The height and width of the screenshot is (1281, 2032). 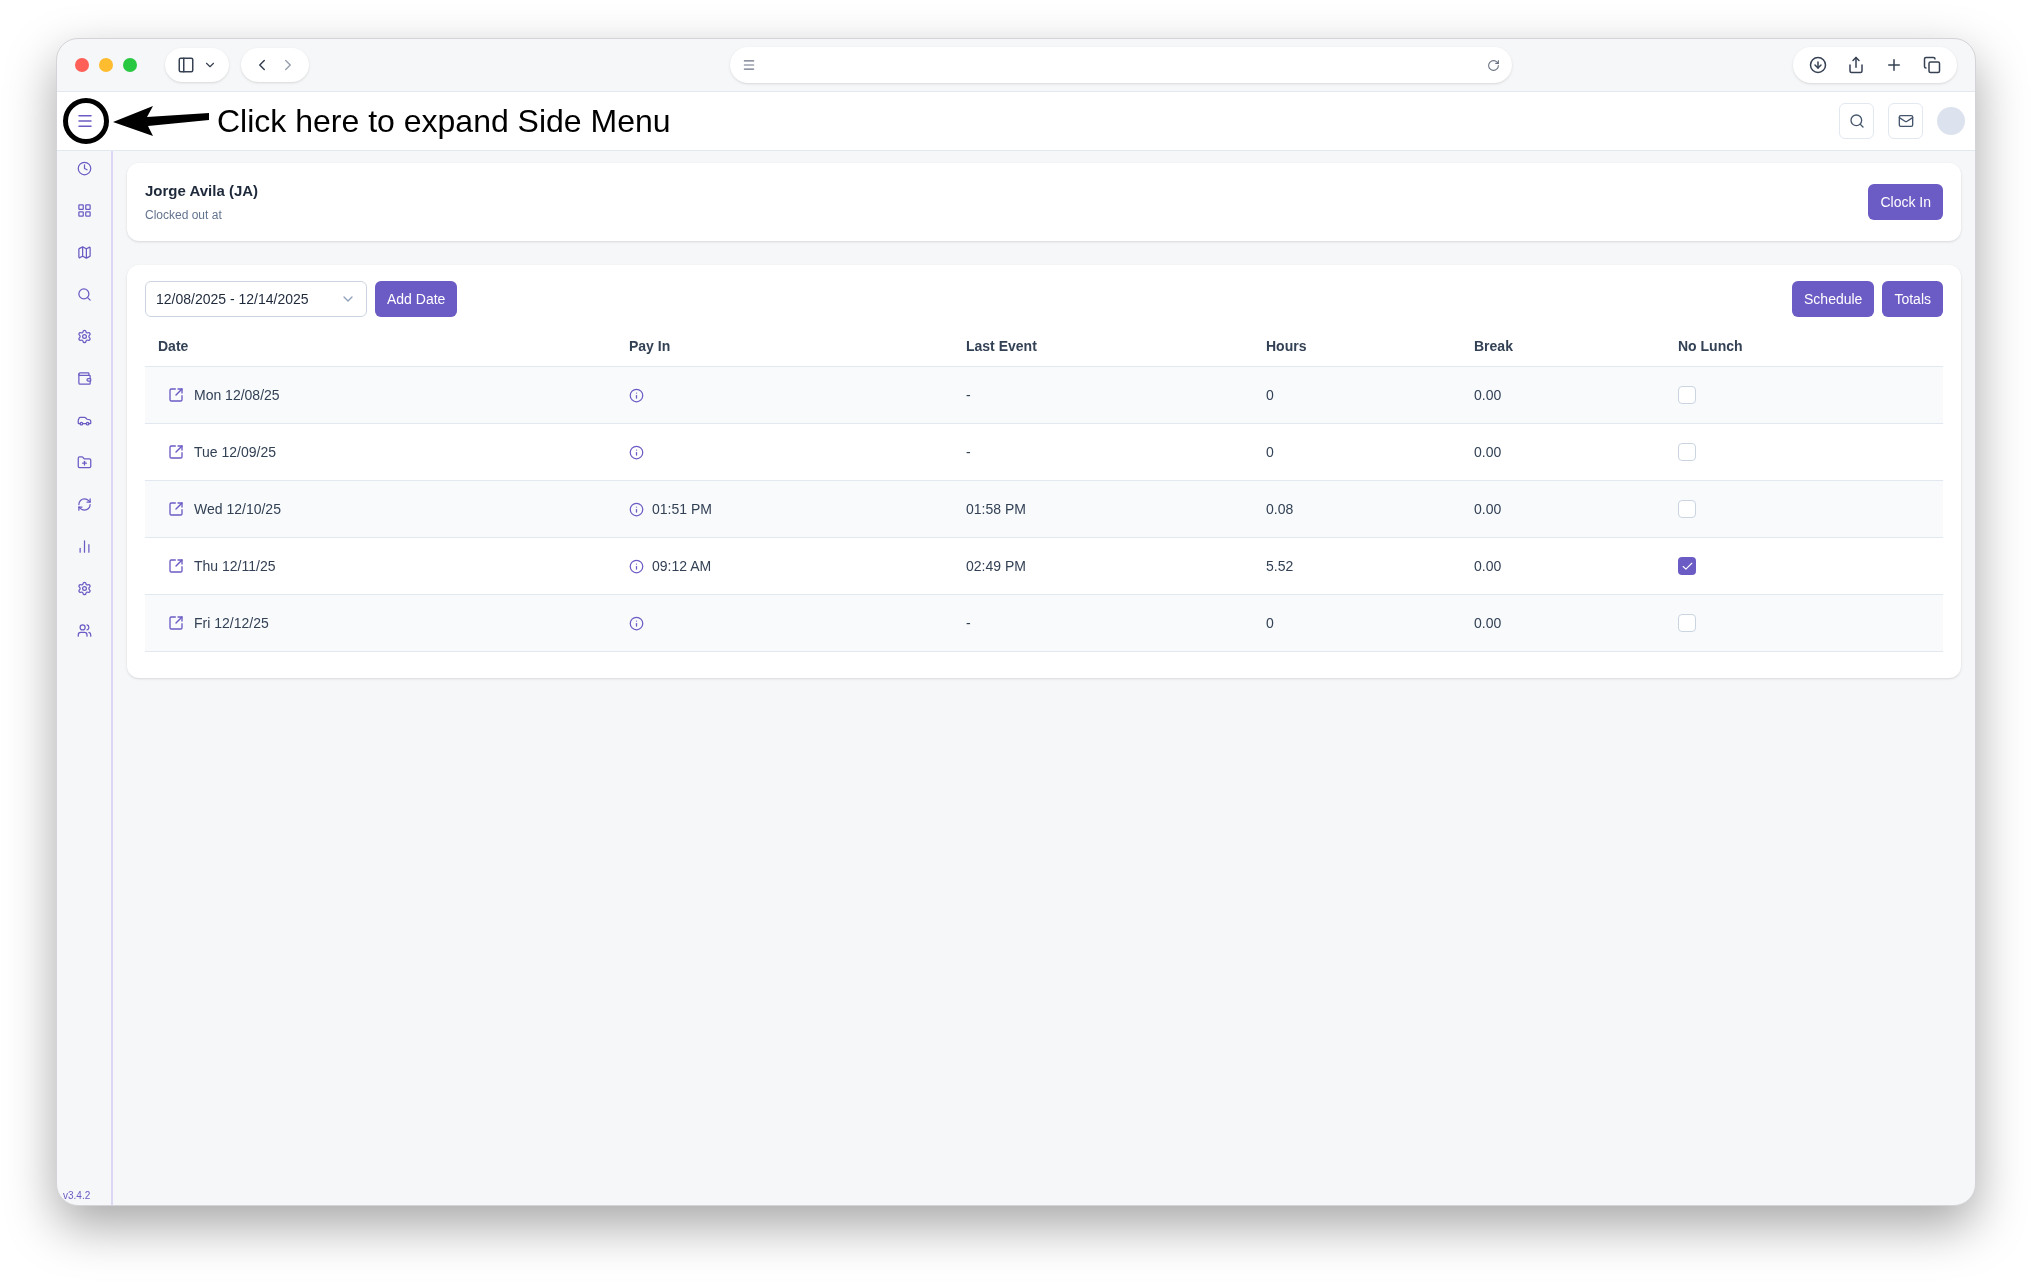 I want to click on column-header: Break, so click(x=1493, y=346).